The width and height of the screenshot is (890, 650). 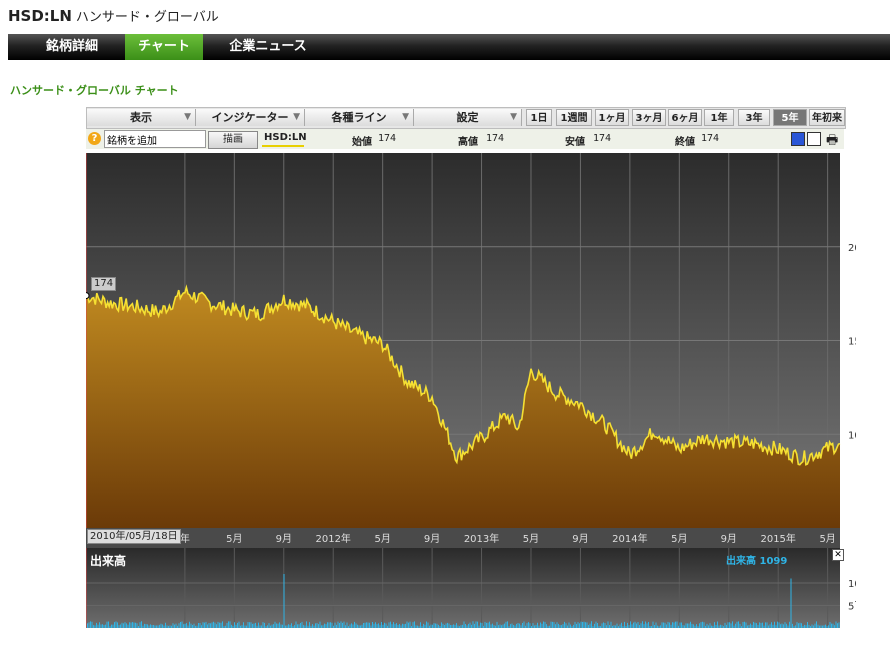 What do you see at coordinates (754, 117) in the screenshot?
I see `range-3y-button: 3年` at bounding box center [754, 117].